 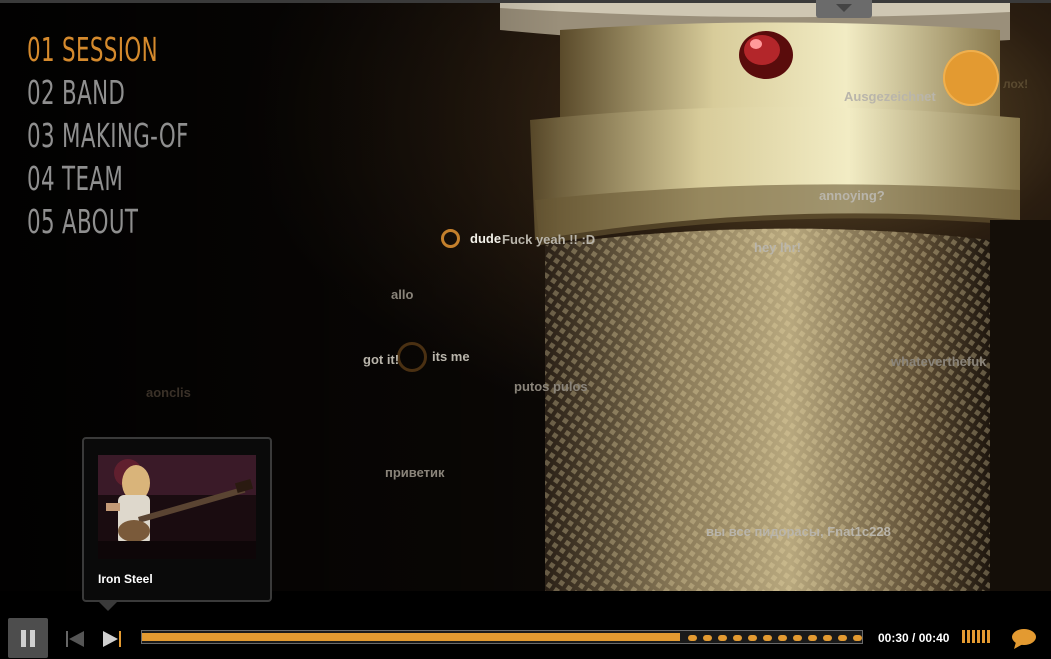 What do you see at coordinates (75, 639) in the screenshot?
I see `skip-back-icon` at bounding box center [75, 639].